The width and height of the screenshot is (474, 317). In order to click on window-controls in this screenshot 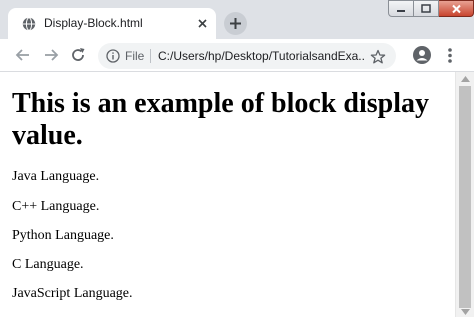, I will do `click(431, 8)`.